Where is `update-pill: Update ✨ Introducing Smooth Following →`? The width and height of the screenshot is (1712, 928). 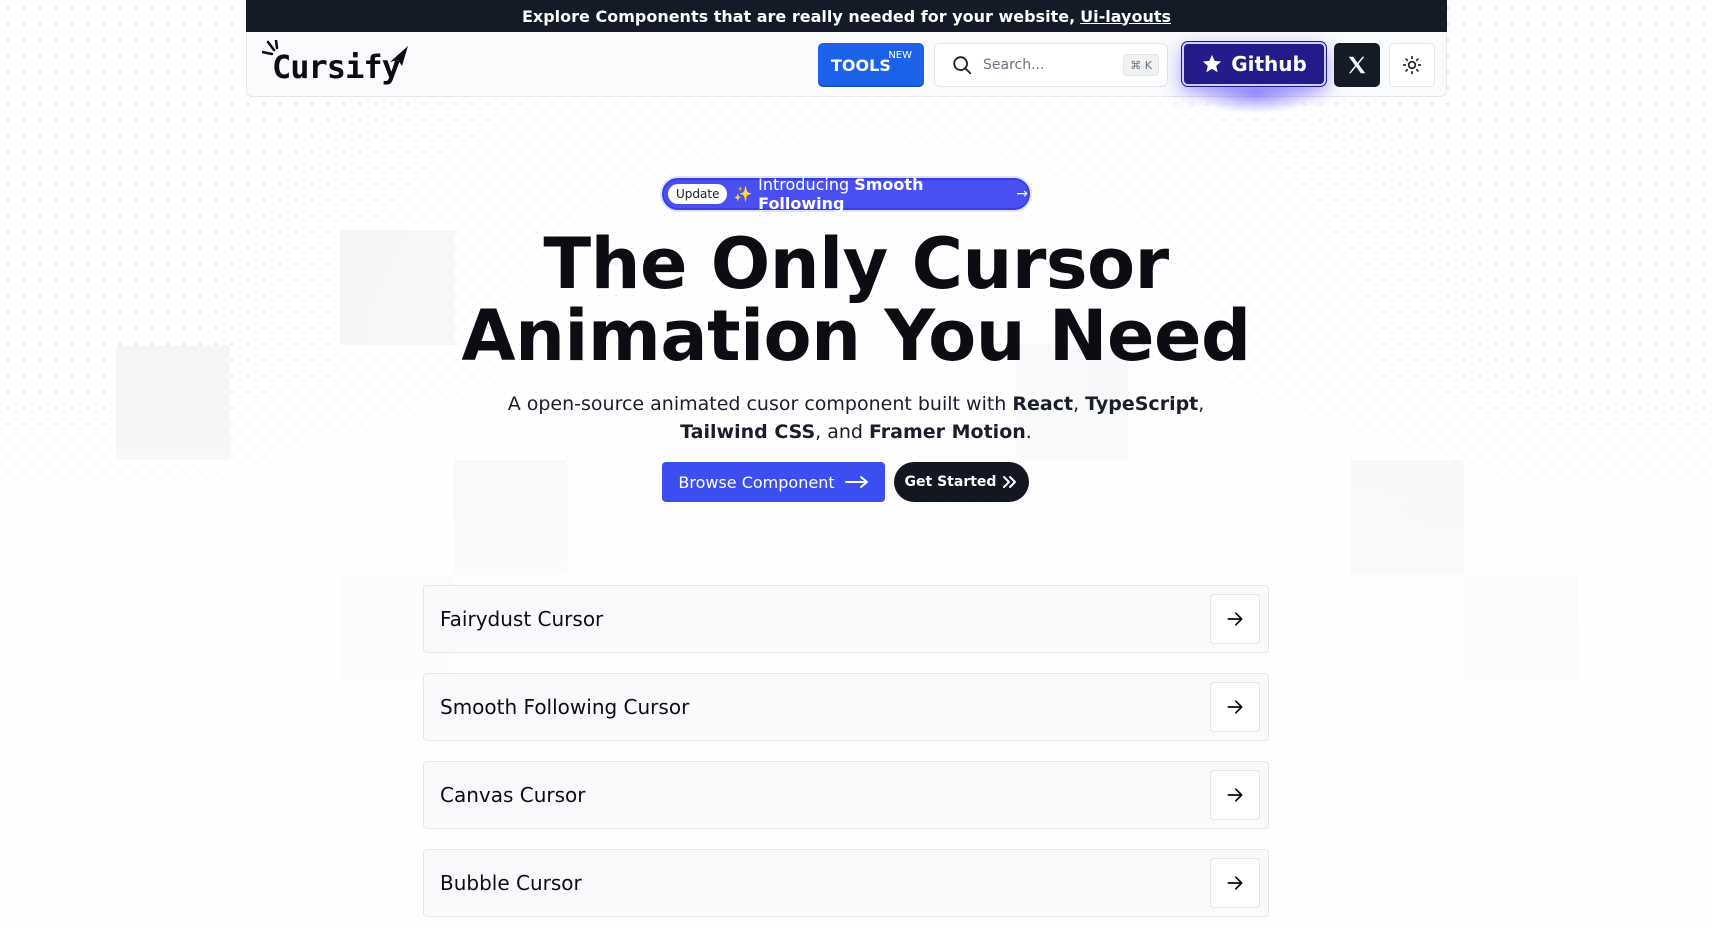
update-pill: Update ✨ Introducing Smooth Following → is located at coordinates (846, 194).